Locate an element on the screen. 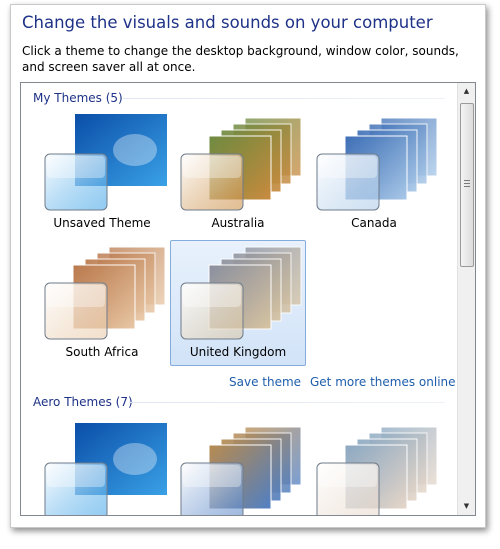  save-theme-link: Save theme is located at coordinates (265, 382).